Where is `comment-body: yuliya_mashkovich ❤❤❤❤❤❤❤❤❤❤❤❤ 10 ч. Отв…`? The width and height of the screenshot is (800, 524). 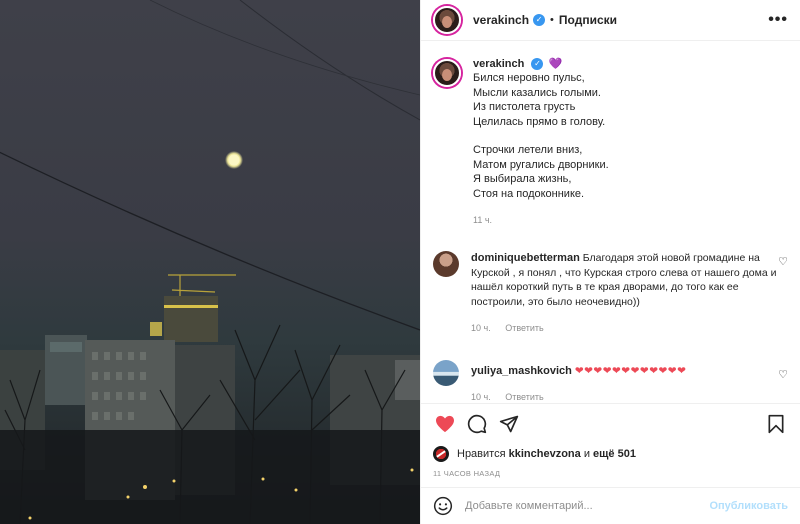 comment-body: yuliya_mashkovich ❤❤❤❤❤❤❤❤❤❤❤❤ 10 ч. Отв… is located at coordinates (629, 382).